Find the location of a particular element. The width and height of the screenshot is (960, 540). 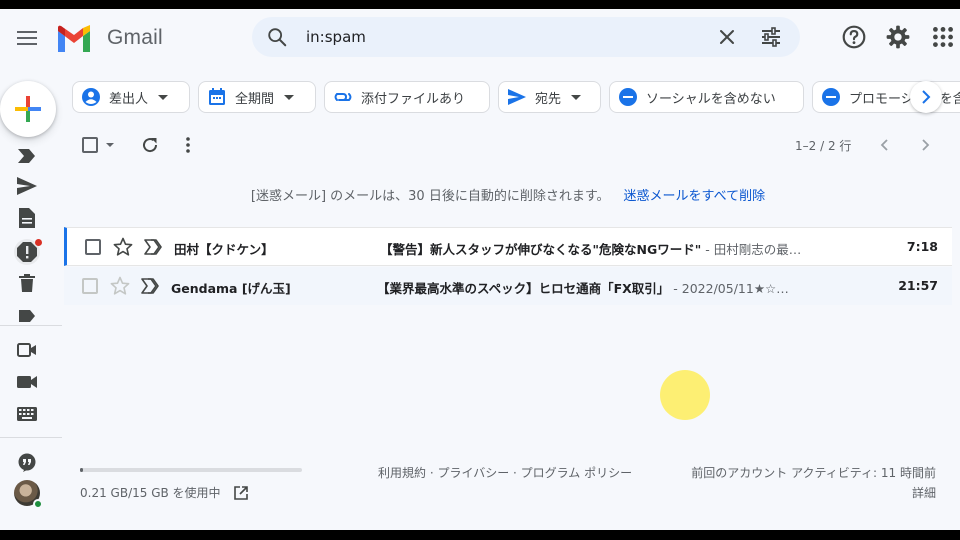

chat-quote-icon is located at coordinates (27, 462).